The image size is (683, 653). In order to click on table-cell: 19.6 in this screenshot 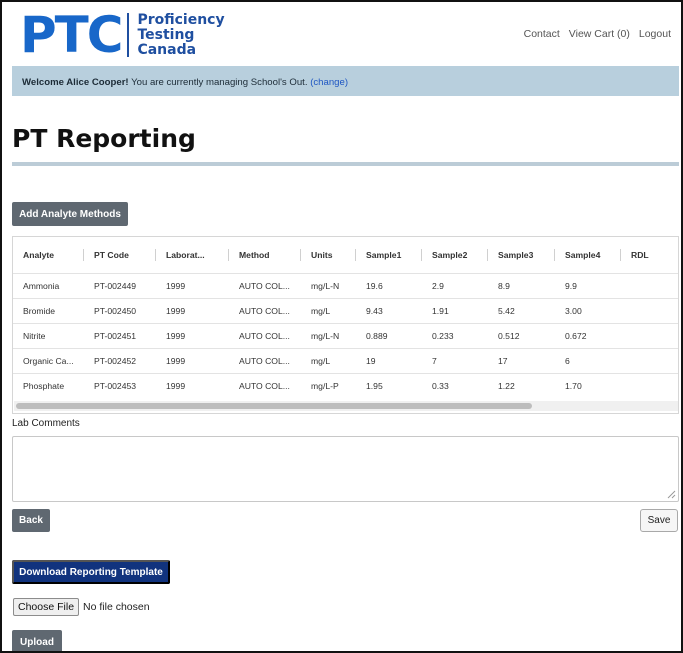, I will do `click(389, 285)`.